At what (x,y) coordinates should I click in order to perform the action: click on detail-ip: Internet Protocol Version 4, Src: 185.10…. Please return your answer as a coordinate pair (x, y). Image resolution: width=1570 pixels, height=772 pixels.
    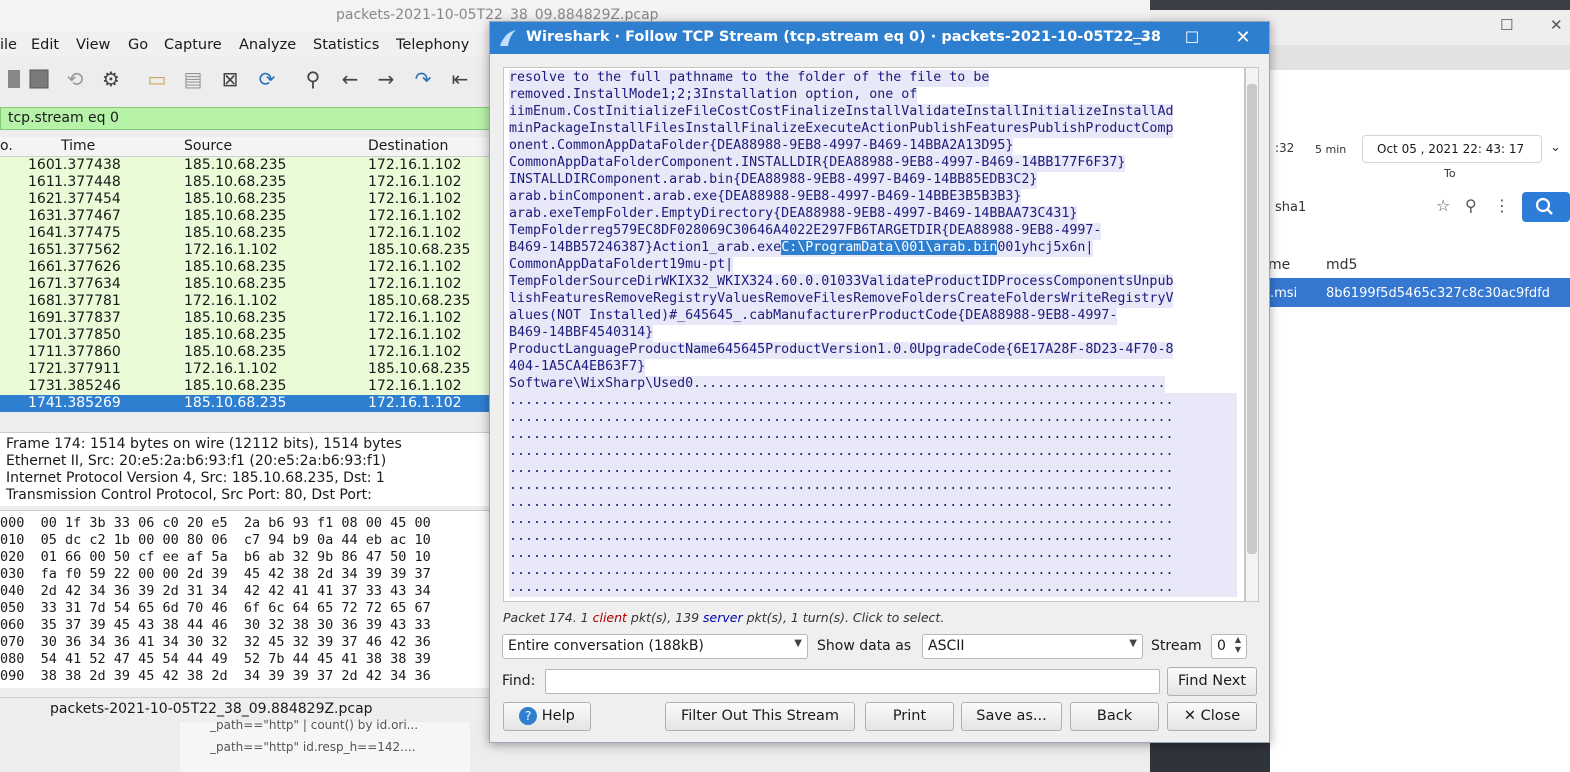
    Looking at the image, I should click on (195, 478).